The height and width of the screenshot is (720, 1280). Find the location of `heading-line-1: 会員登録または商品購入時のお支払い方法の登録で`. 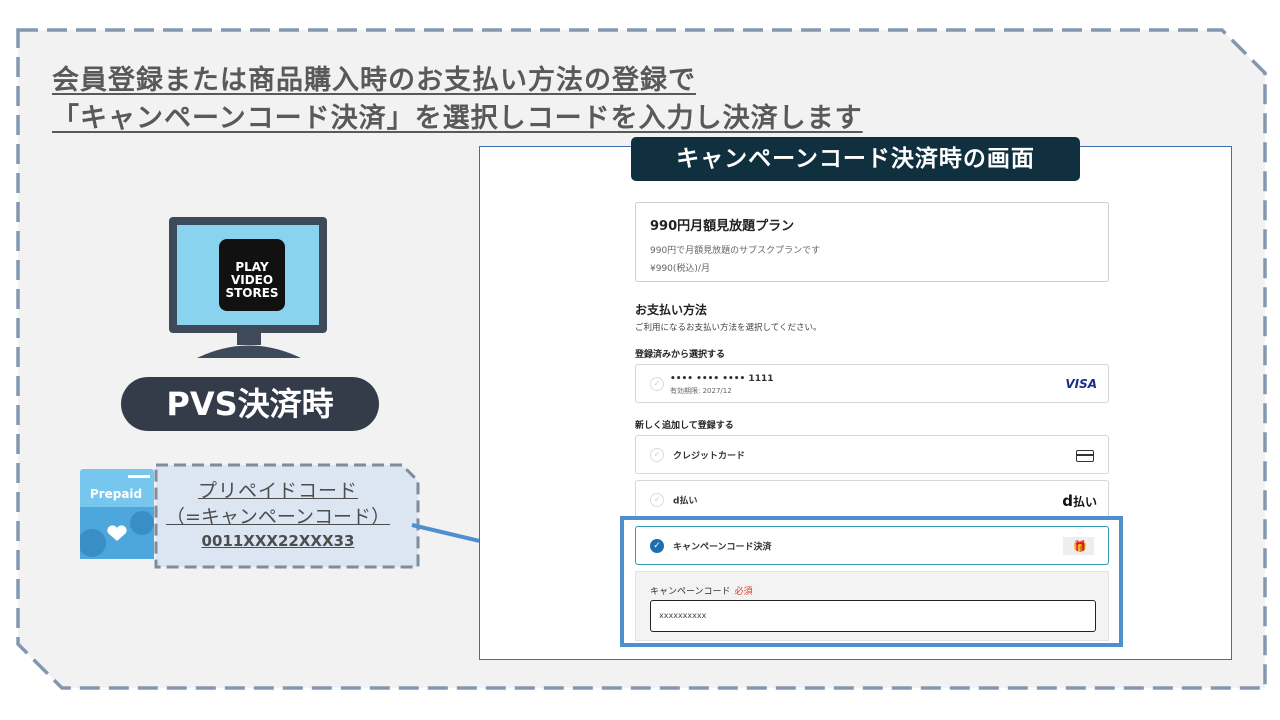

heading-line-1: 会員登録または商品購入時のお支払い方法の登録で is located at coordinates (374, 80).